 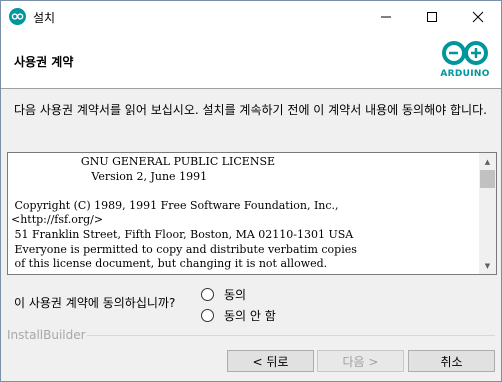 I want to click on license-line: <http://fsf.org/>, so click(x=57, y=220).